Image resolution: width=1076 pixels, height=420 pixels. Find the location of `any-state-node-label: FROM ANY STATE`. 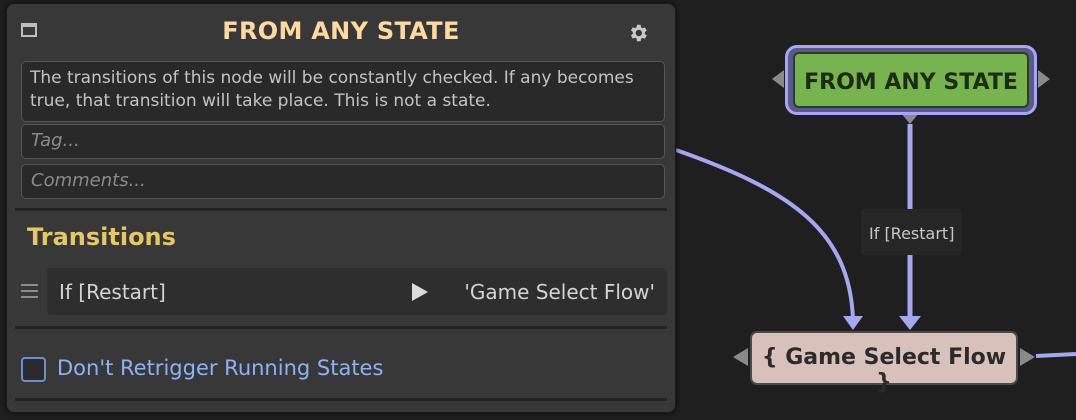

any-state-node-label: FROM ANY STATE is located at coordinates (911, 82).